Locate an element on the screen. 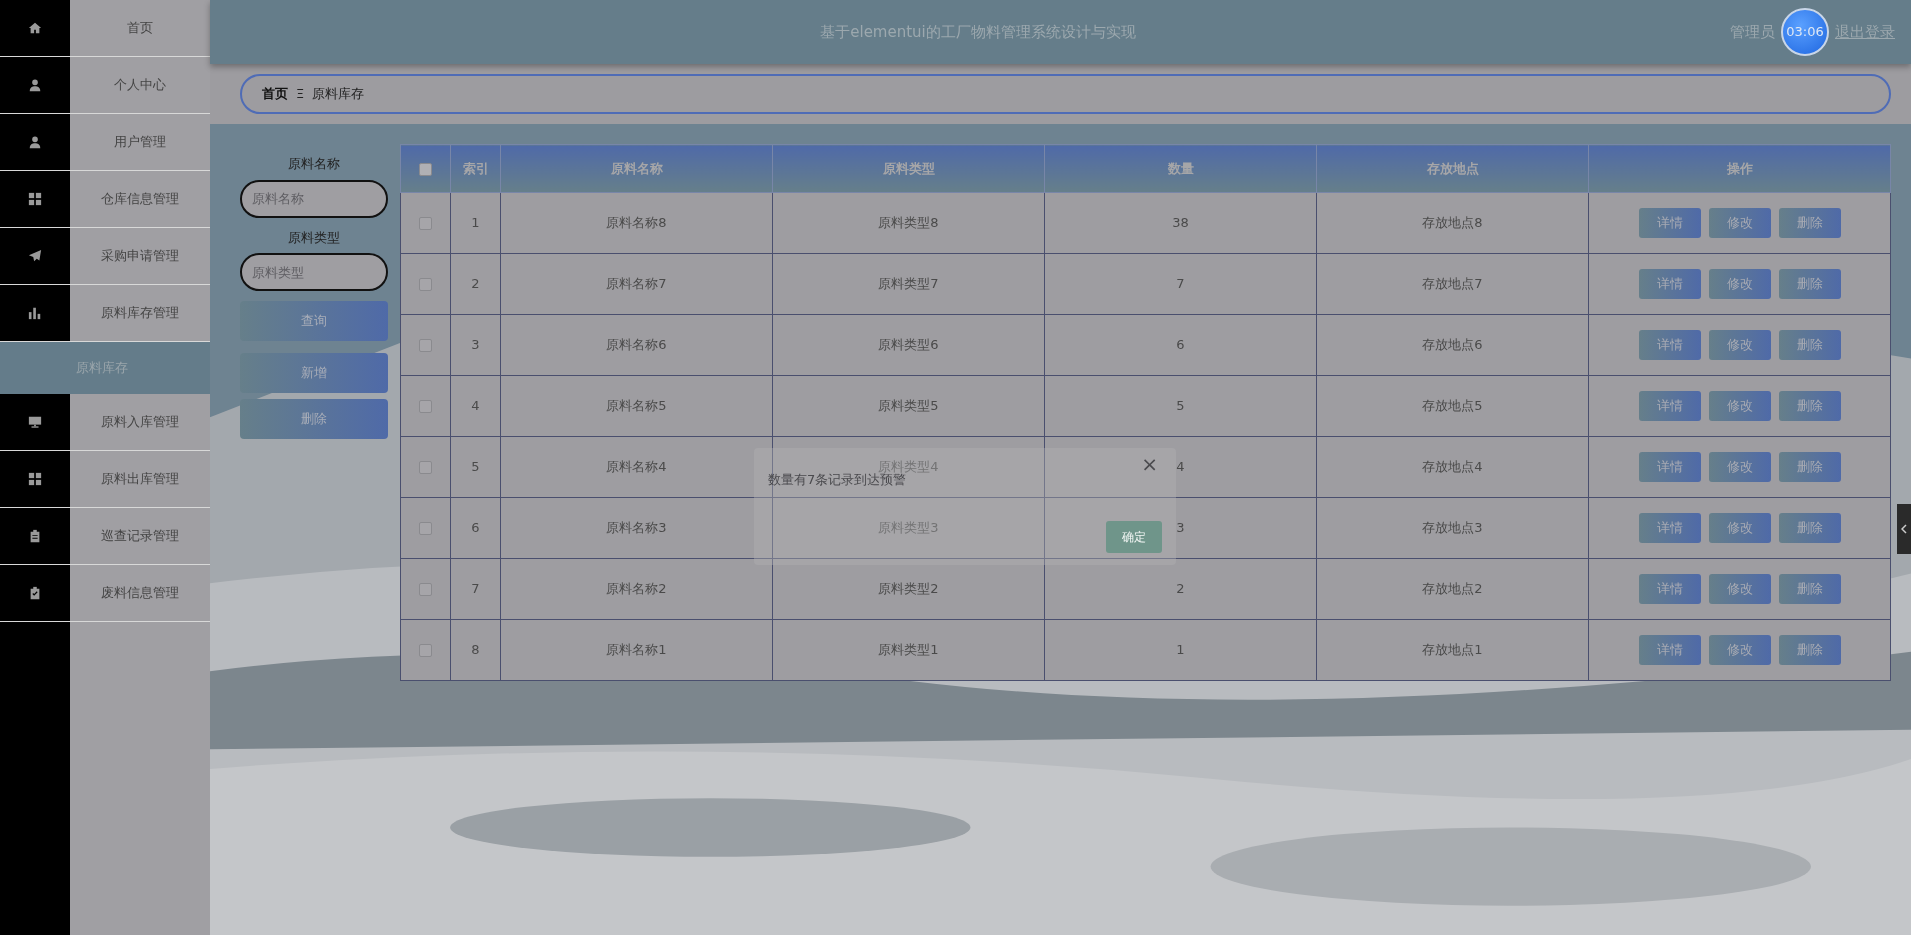  menu-item: 个人中心 is located at coordinates (105, 85).